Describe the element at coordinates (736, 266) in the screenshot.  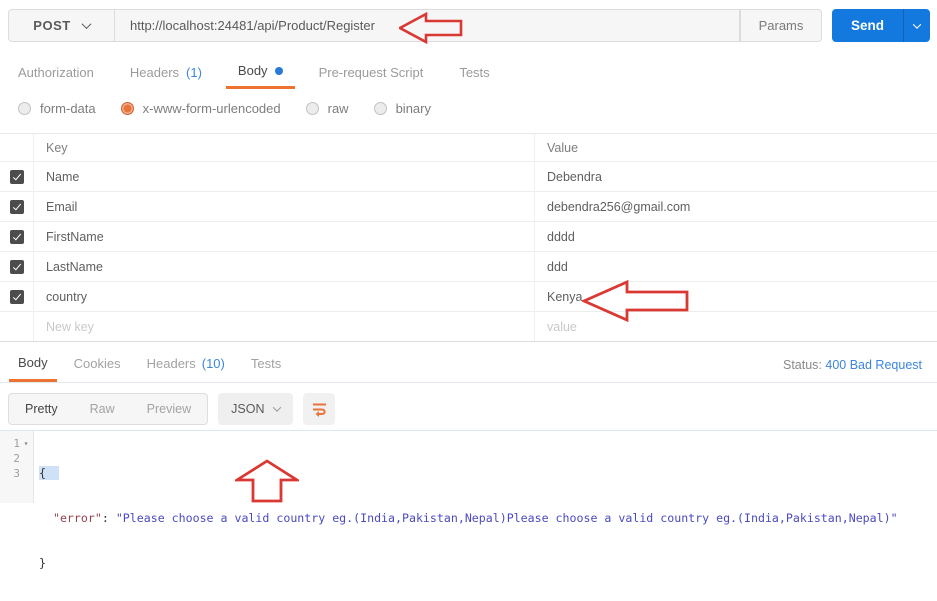
I see `value-cell: ddd` at that location.